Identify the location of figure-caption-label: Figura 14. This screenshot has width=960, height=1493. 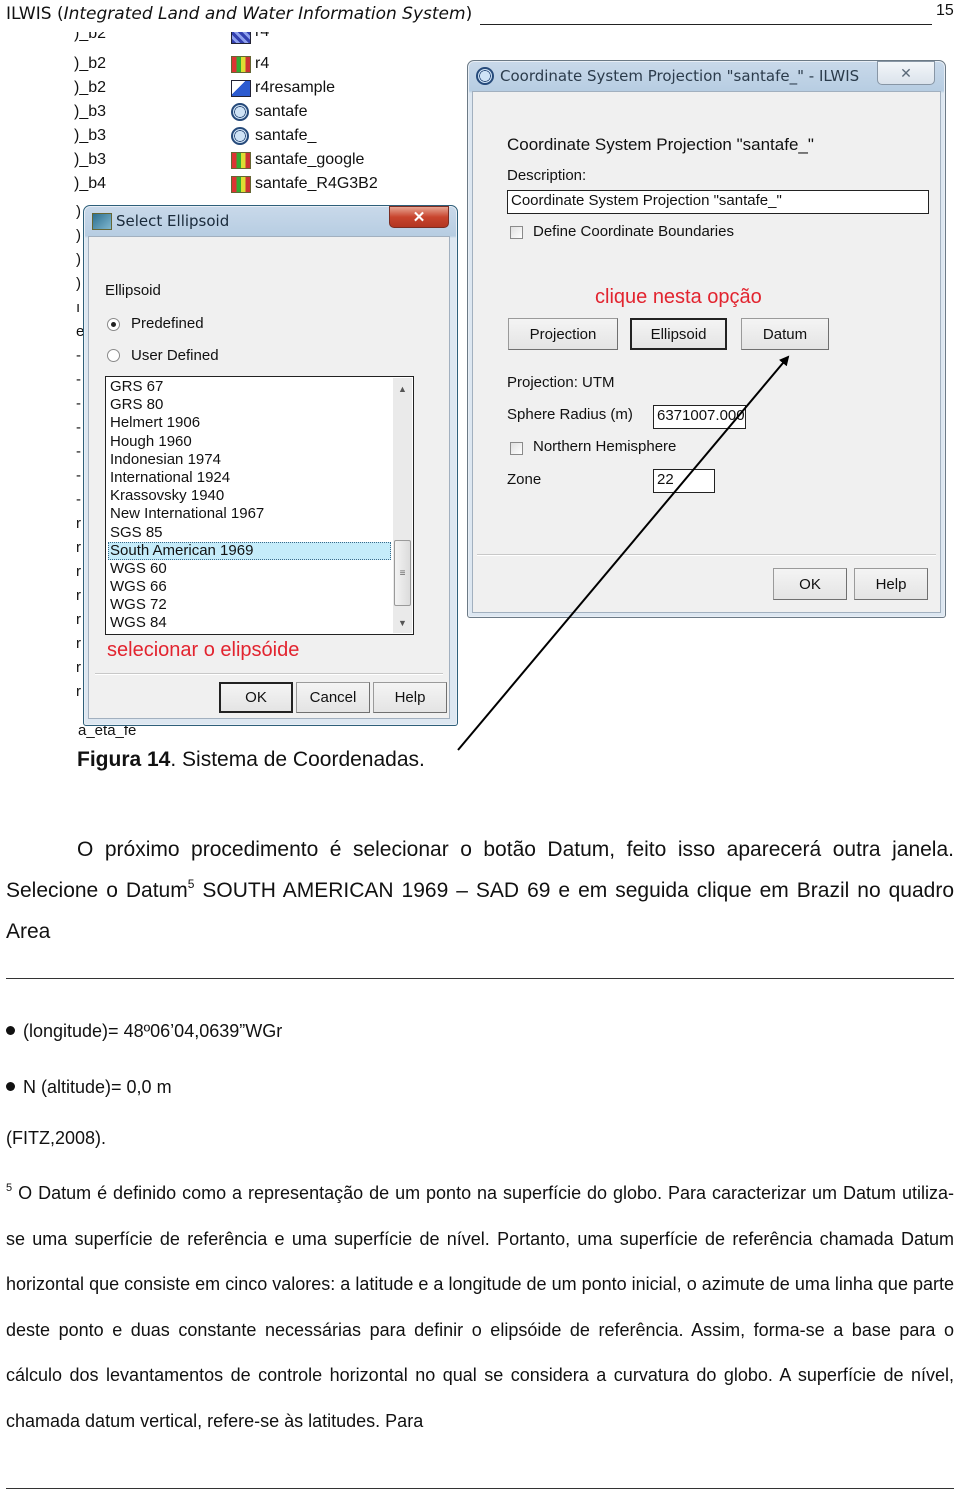
(124, 759).